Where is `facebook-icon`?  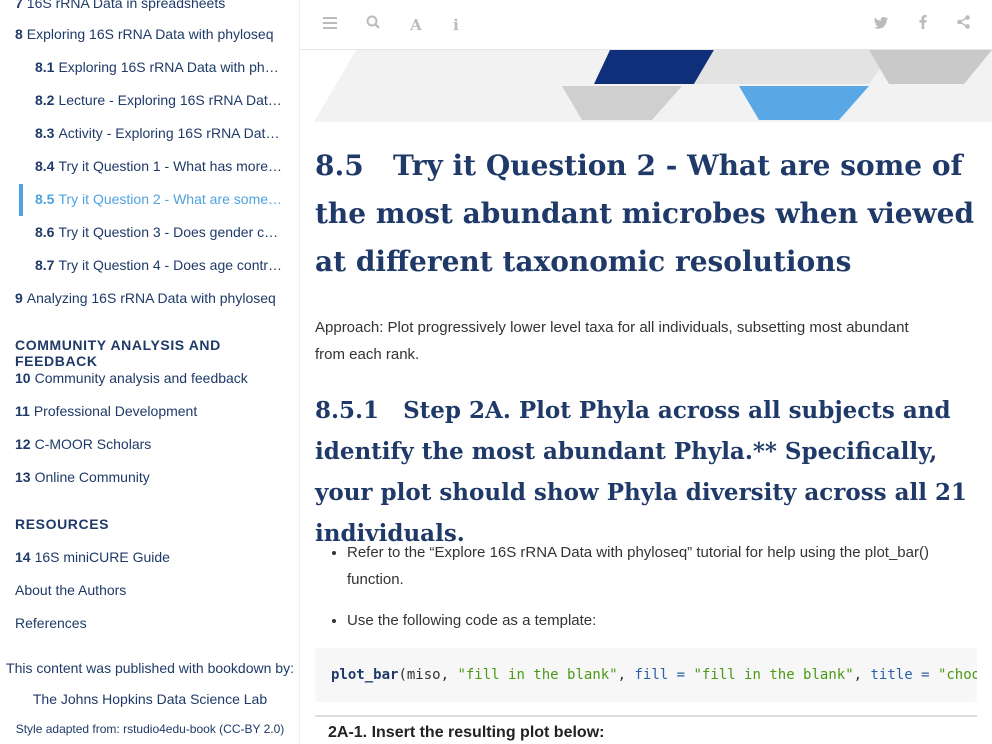
facebook-icon is located at coordinates (923, 25).